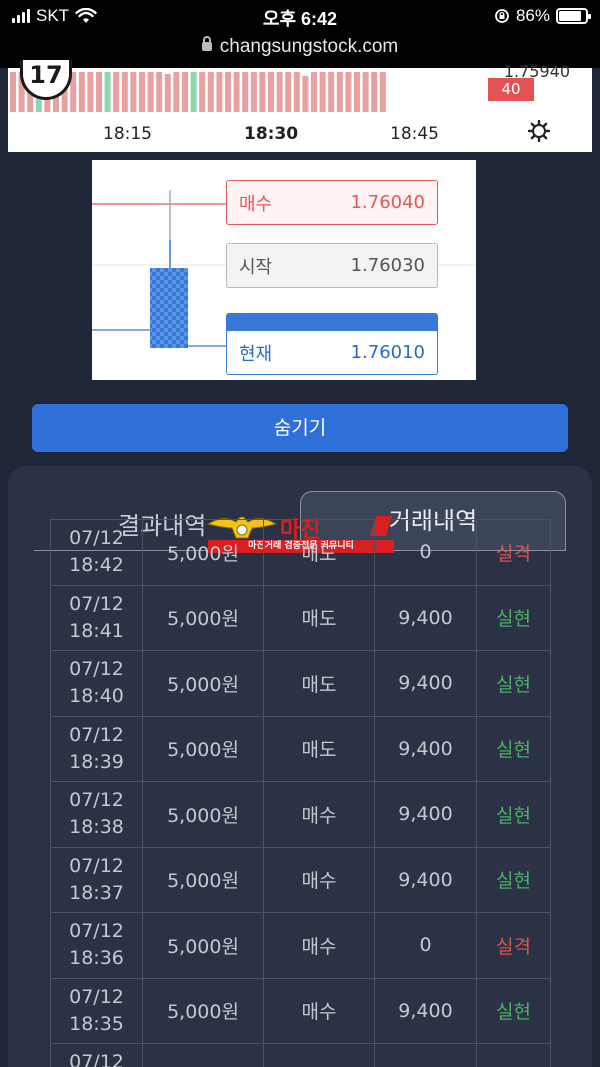 Image resolution: width=600 pixels, height=1067 pixels. I want to click on time-label: 18:15, so click(127, 134).